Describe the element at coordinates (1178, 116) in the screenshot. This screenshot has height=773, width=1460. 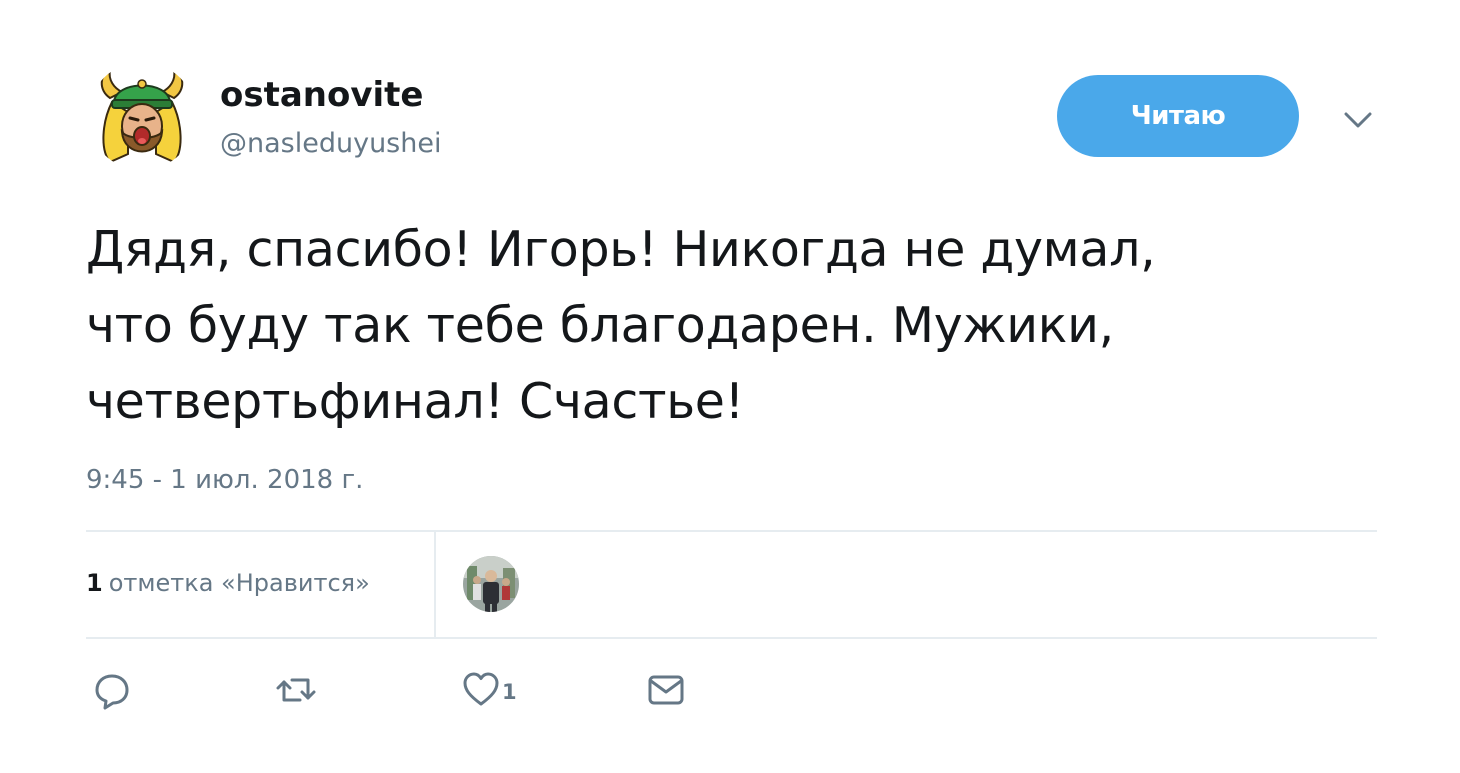
I see `following-button: Читаю` at that location.